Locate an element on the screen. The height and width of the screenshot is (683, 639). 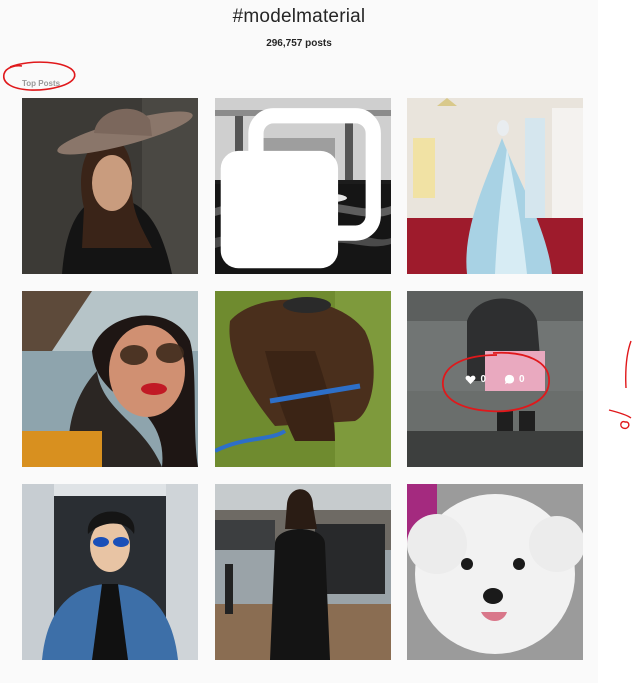
post-image-woman-hat is located at coordinates (110, 186).